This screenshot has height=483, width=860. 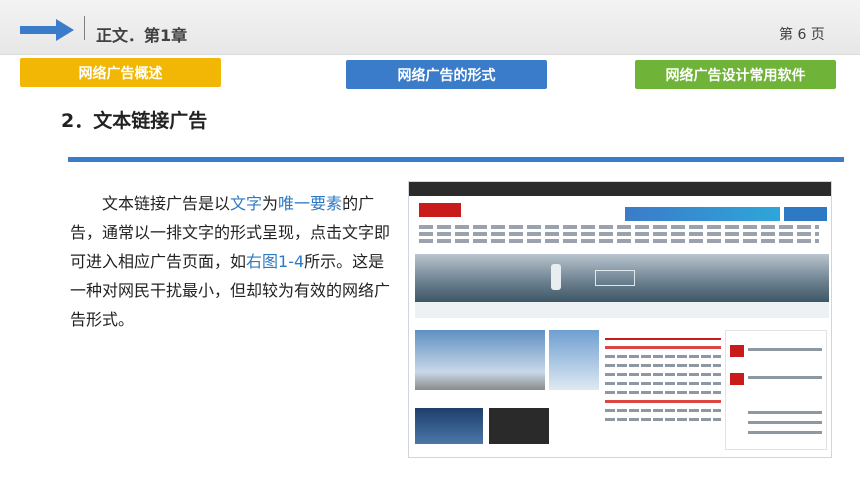 I want to click on screenshot-banner, so click(x=622, y=278).